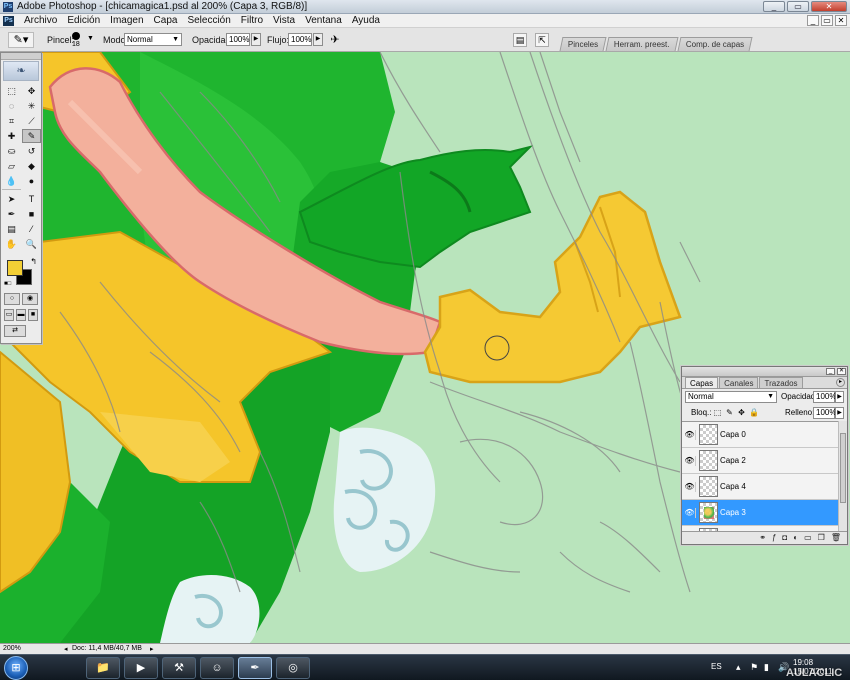  Describe the element at coordinates (252, 21) in the screenshot. I see `menu-filtro: Filtro` at that location.